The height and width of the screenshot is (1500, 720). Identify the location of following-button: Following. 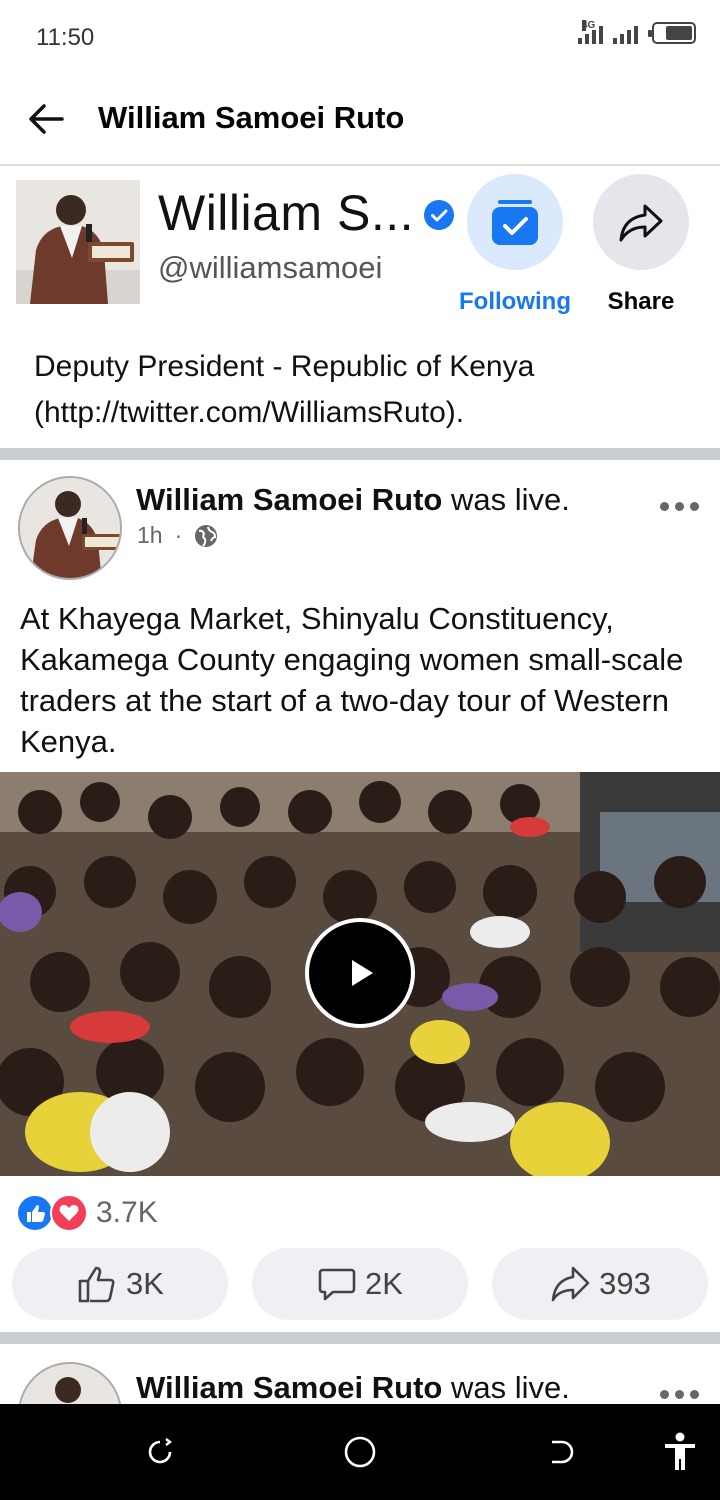
(515, 245).